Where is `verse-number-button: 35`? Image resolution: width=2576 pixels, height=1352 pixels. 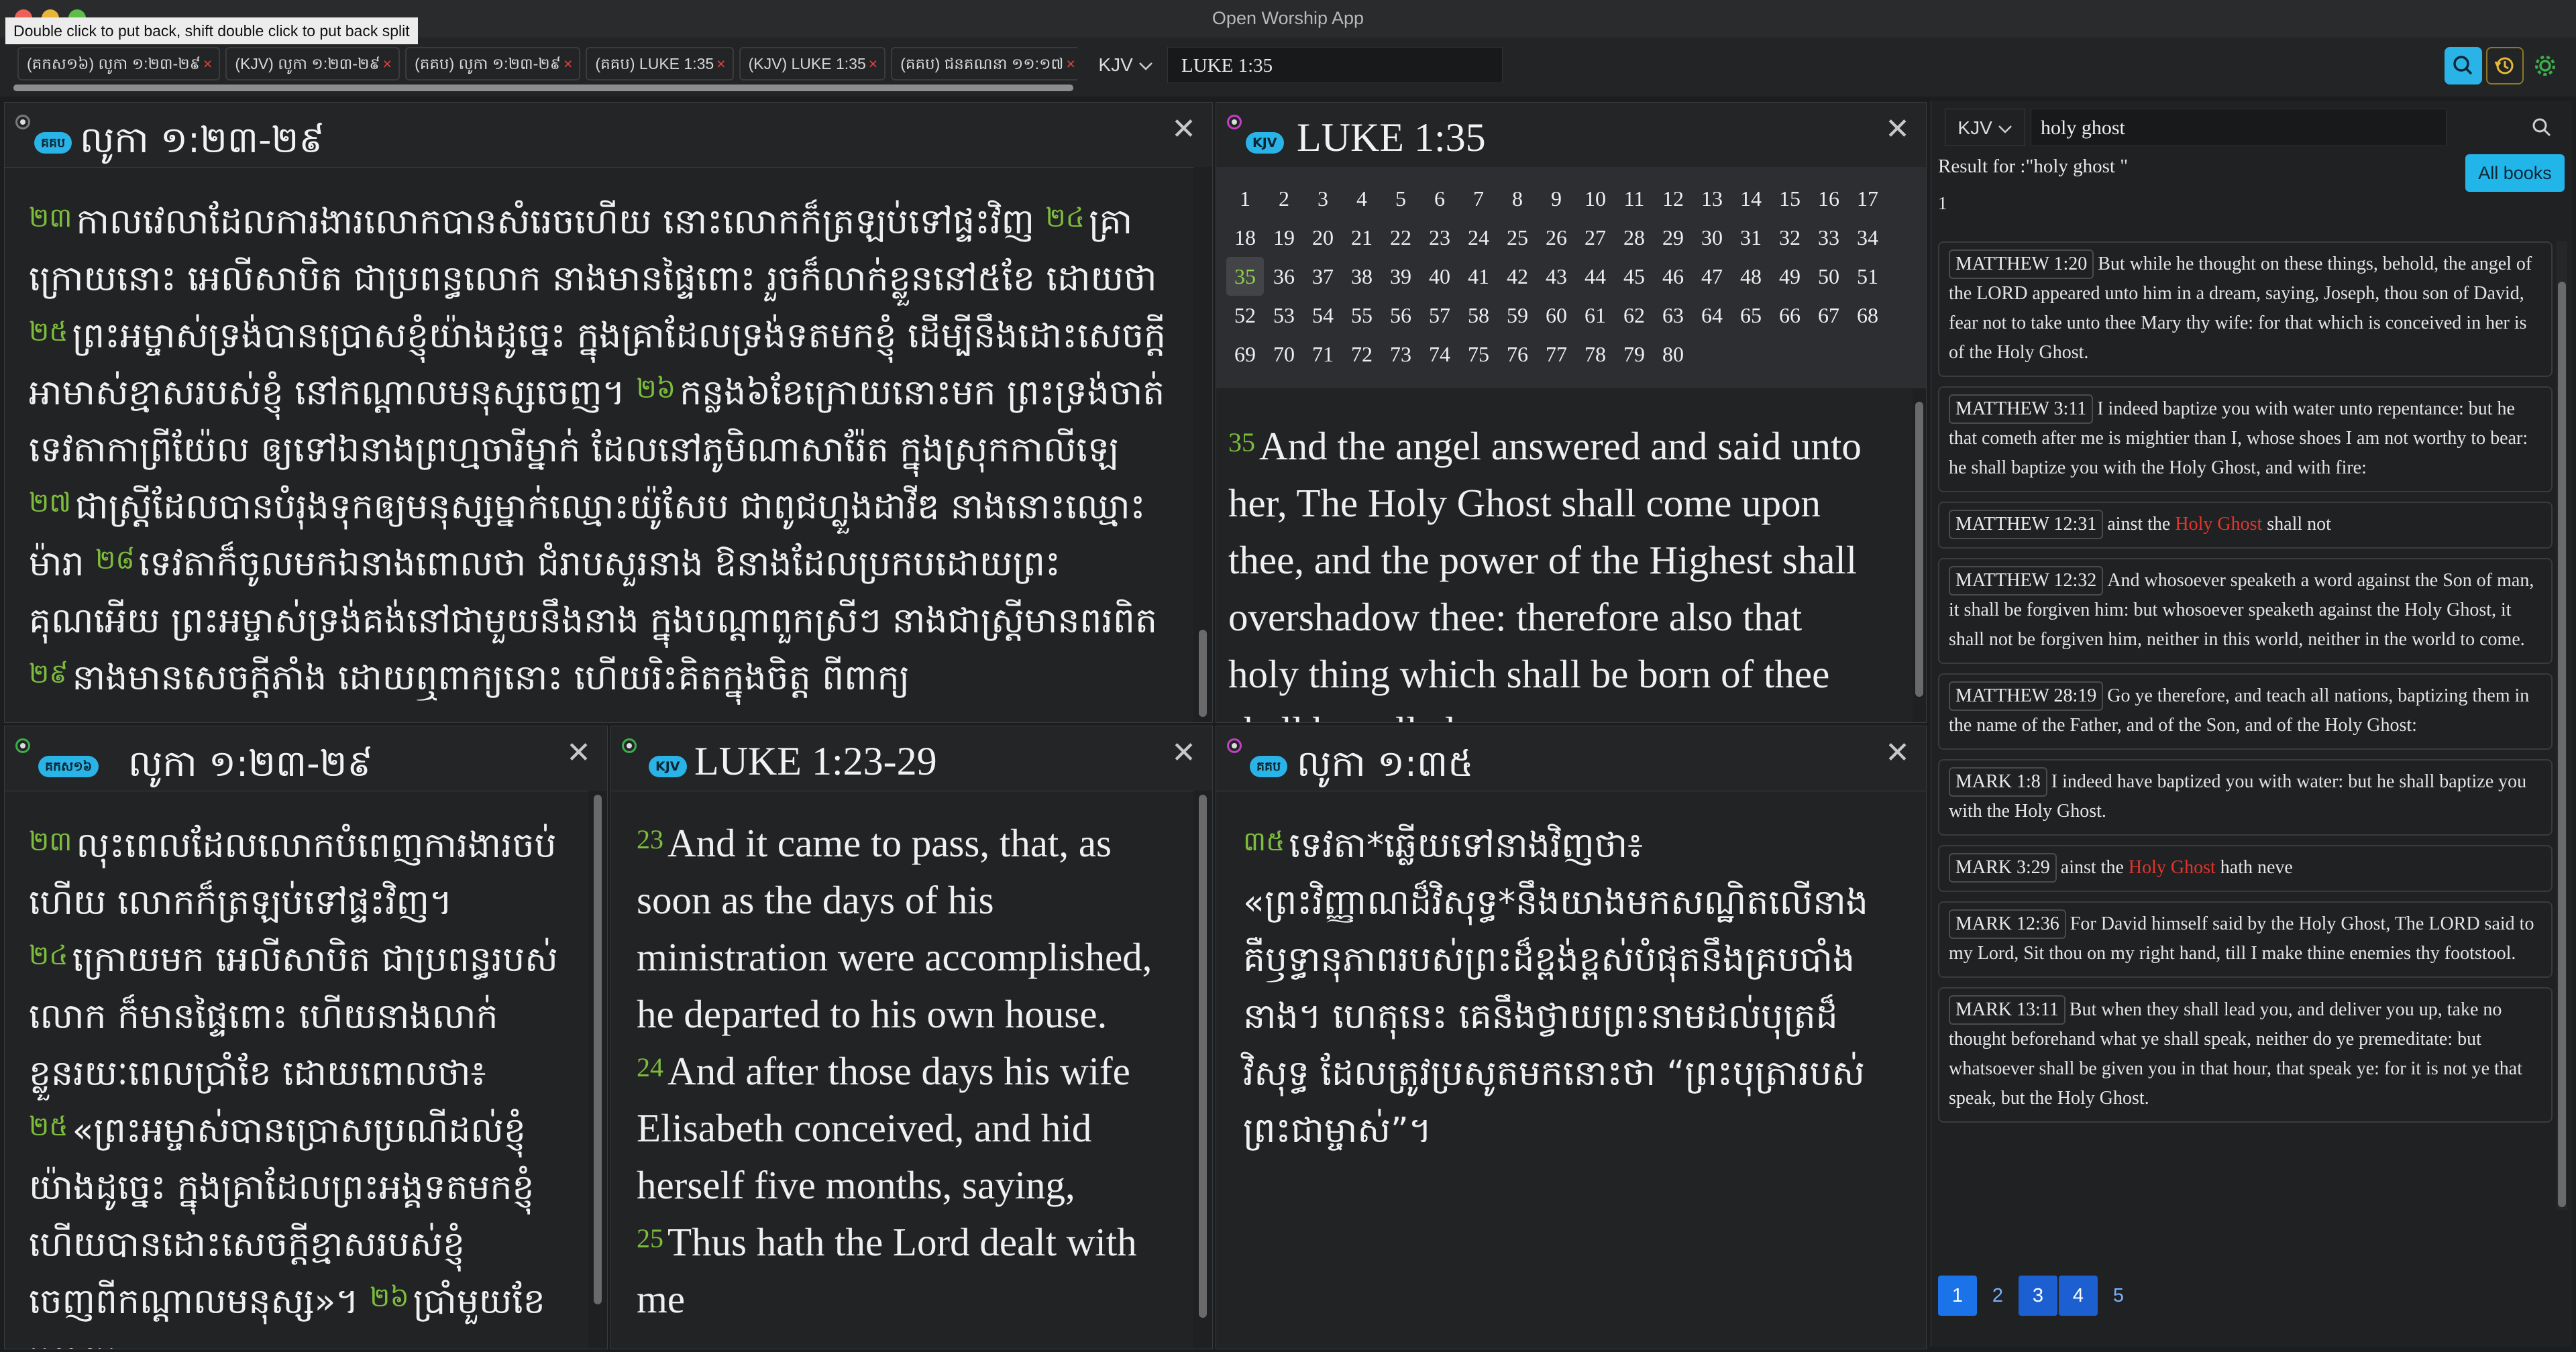 verse-number-button: 35 is located at coordinates (1245, 276).